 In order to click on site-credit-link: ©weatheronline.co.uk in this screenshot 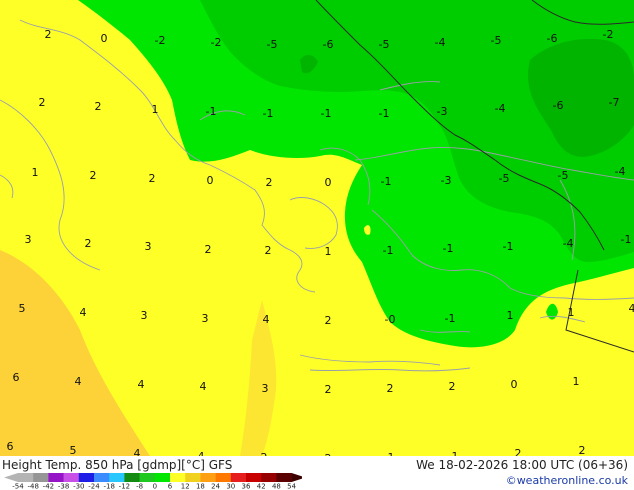, I will do `click(567, 480)`.